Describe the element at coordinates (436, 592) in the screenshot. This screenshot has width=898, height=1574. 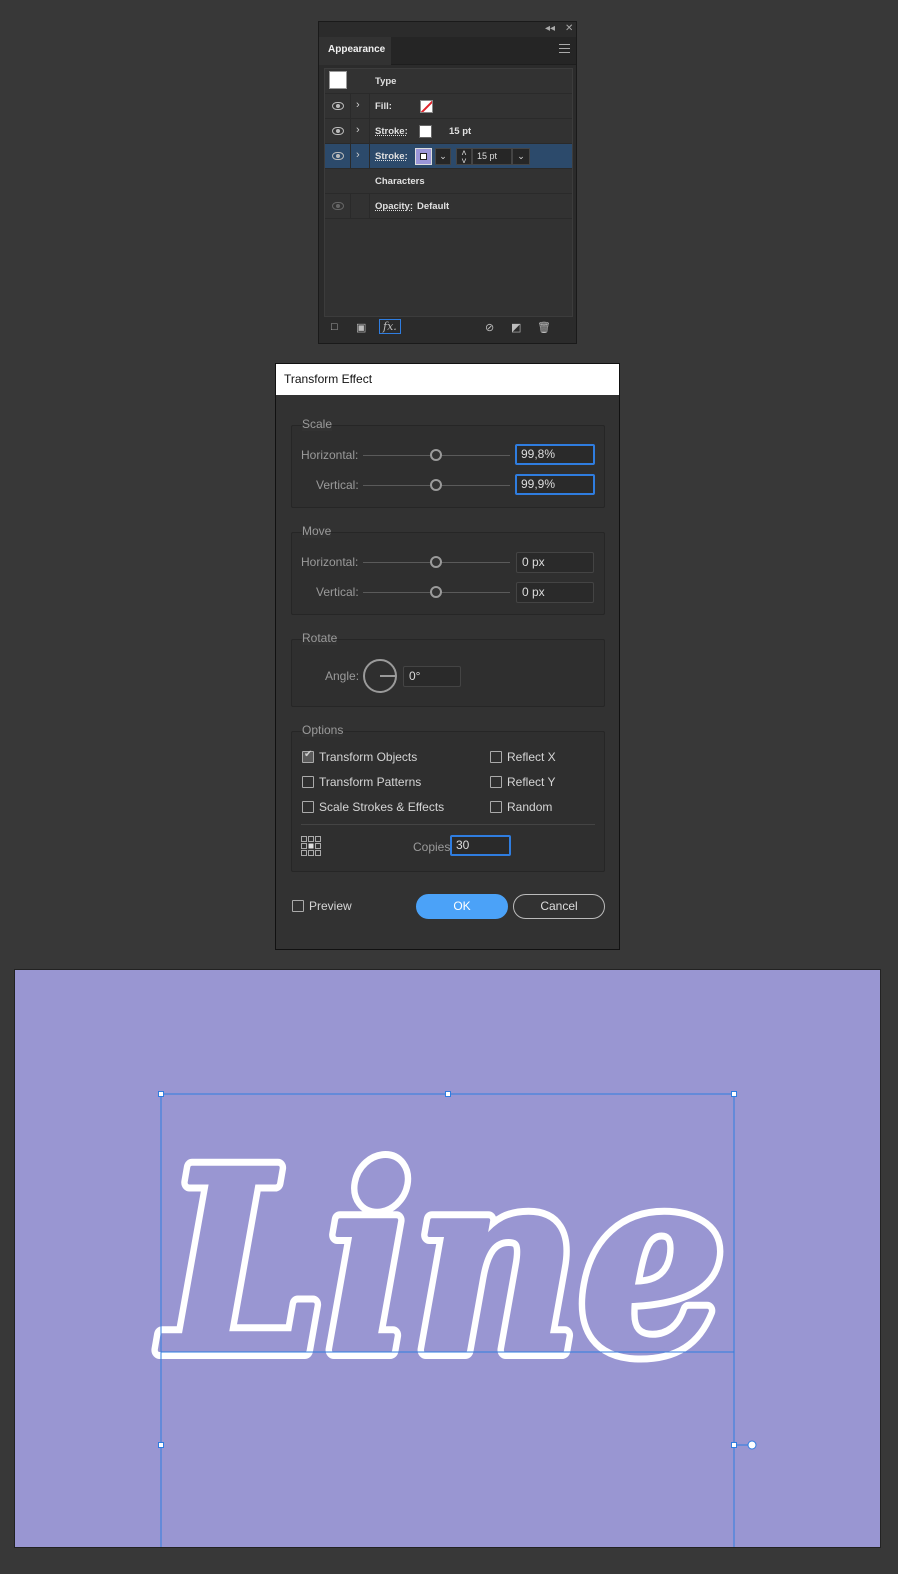
I see `move-vertical-knob` at that location.